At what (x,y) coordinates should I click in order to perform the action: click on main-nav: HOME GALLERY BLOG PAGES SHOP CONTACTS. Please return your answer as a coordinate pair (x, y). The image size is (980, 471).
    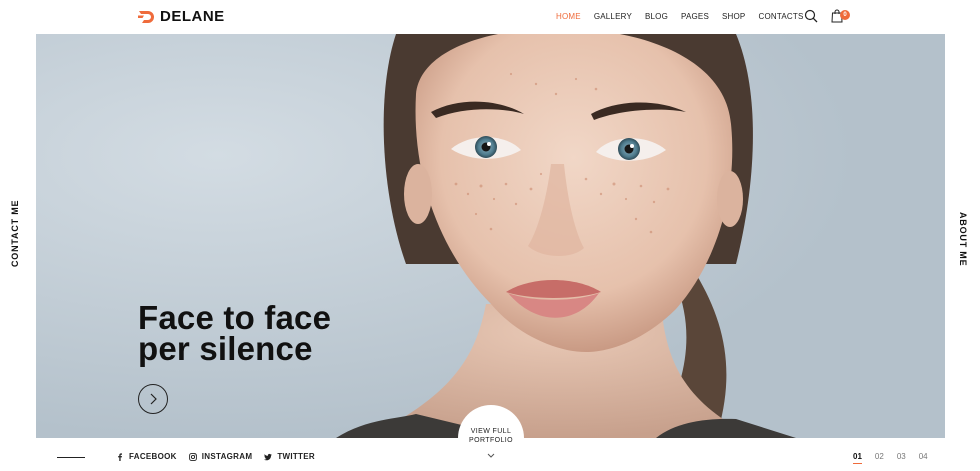
    Looking at the image, I should click on (686, 16).